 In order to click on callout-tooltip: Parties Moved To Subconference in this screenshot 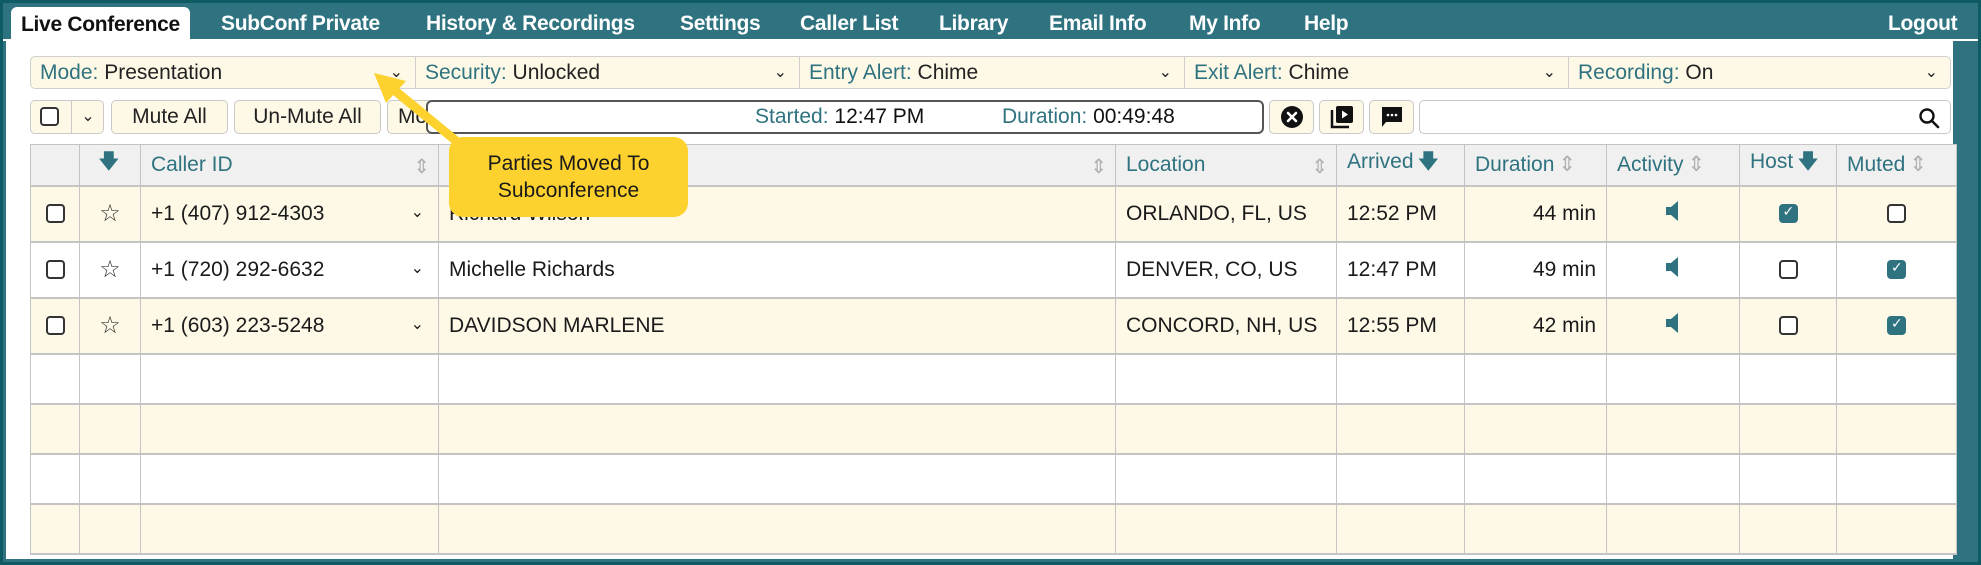, I will do `click(568, 177)`.